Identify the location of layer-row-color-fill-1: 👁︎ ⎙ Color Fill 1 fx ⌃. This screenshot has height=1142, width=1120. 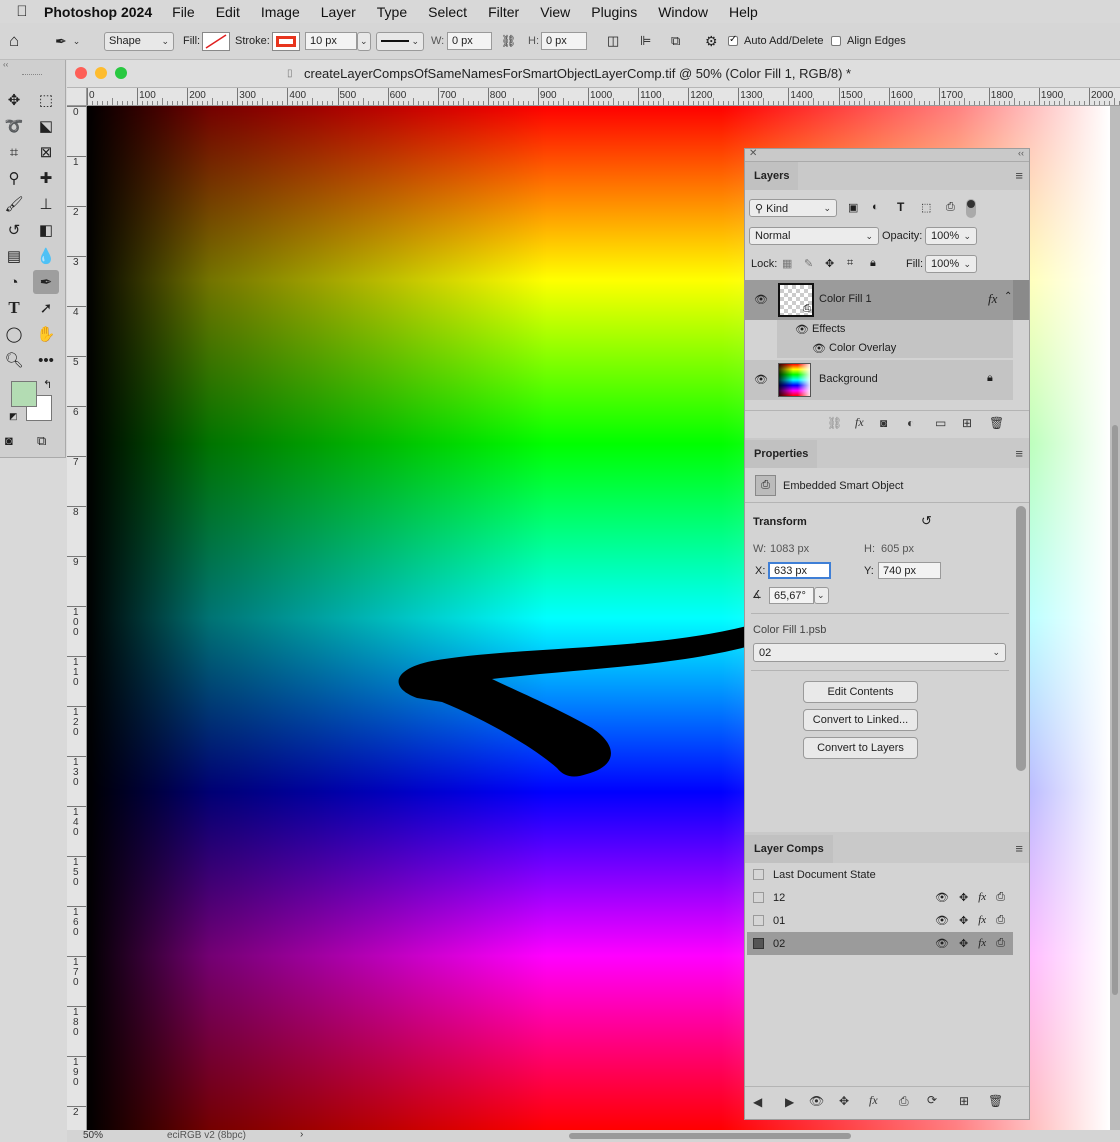
(879, 300).